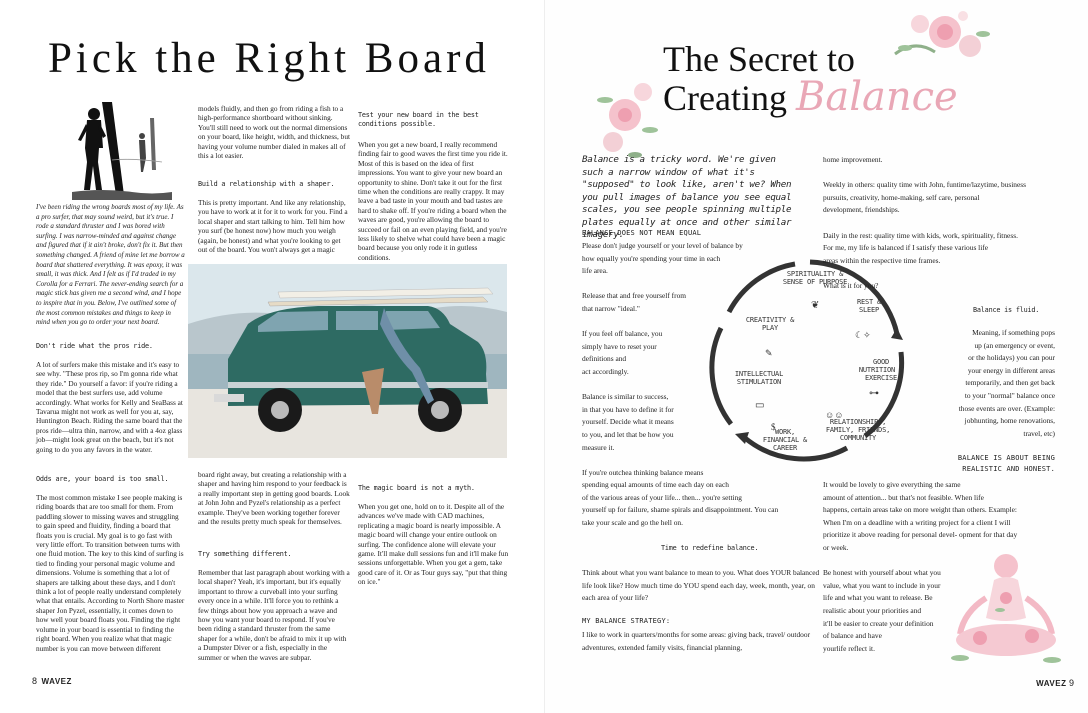 Image resolution: width=1088 pixels, height=713 pixels. What do you see at coordinates (773, 427) in the screenshot?
I see `money-icon: $` at bounding box center [773, 427].